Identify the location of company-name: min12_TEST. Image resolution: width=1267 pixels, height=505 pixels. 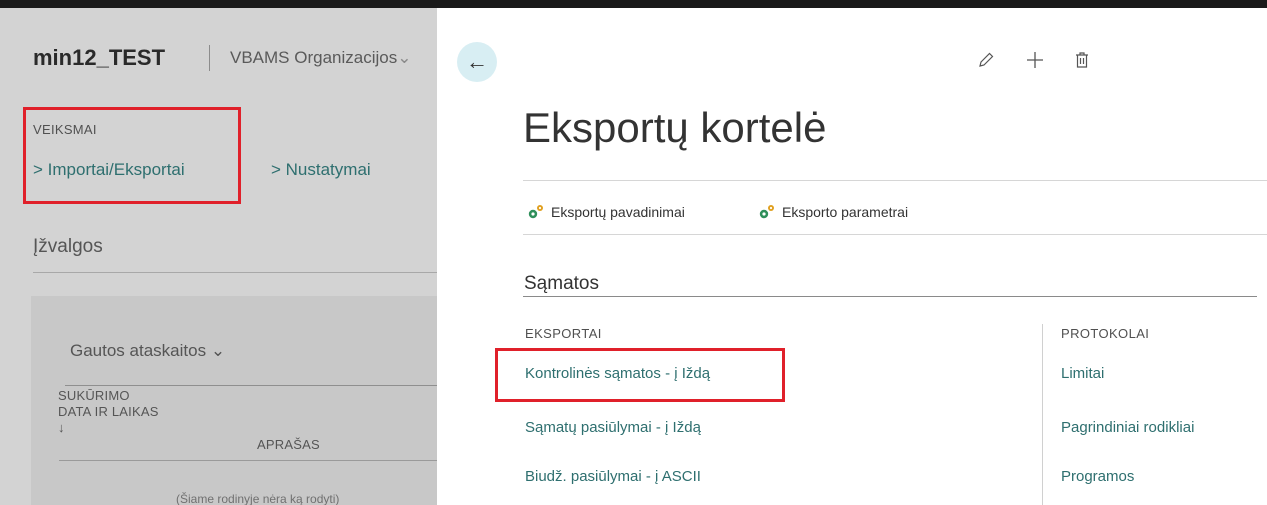
(99, 58).